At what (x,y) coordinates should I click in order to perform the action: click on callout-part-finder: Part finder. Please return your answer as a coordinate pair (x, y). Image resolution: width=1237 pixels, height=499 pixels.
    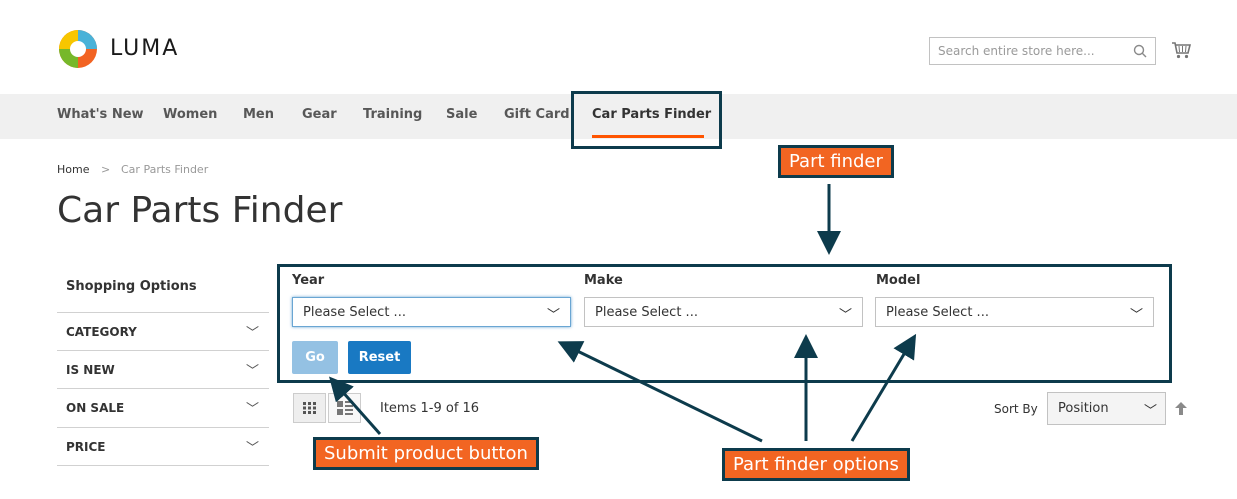
    Looking at the image, I should click on (836, 161).